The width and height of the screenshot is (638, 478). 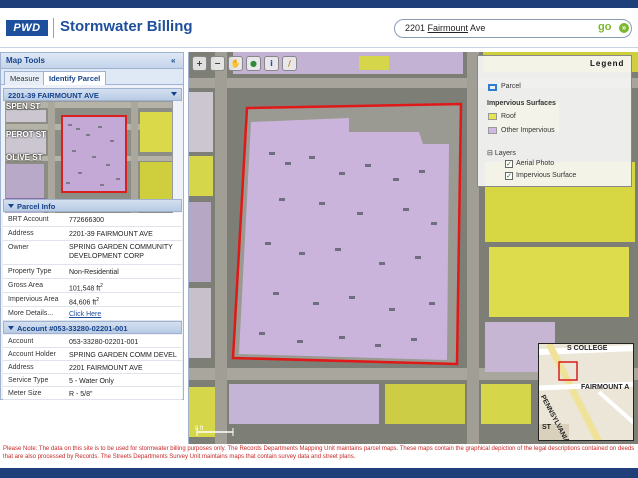 What do you see at coordinates (25, 78) in the screenshot?
I see `tab-measure: Measure` at bounding box center [25, 78].